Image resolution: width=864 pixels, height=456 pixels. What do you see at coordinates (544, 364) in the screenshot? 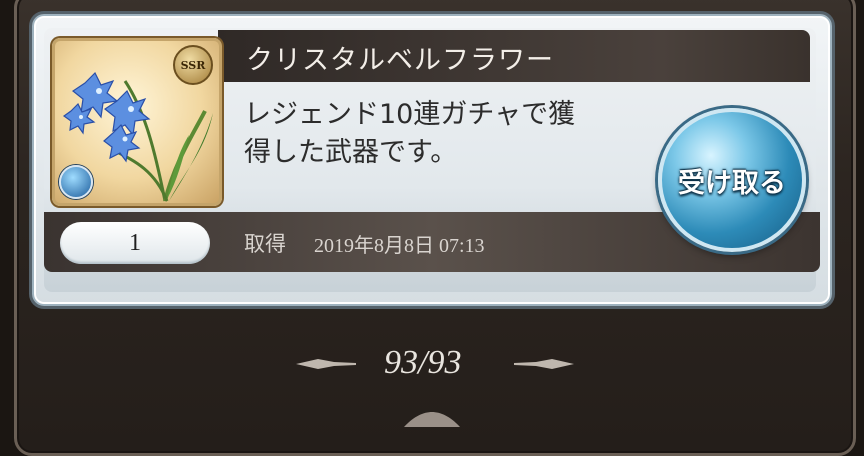
I see `page-next-arrow-icon` at bounding box center [544, 364].